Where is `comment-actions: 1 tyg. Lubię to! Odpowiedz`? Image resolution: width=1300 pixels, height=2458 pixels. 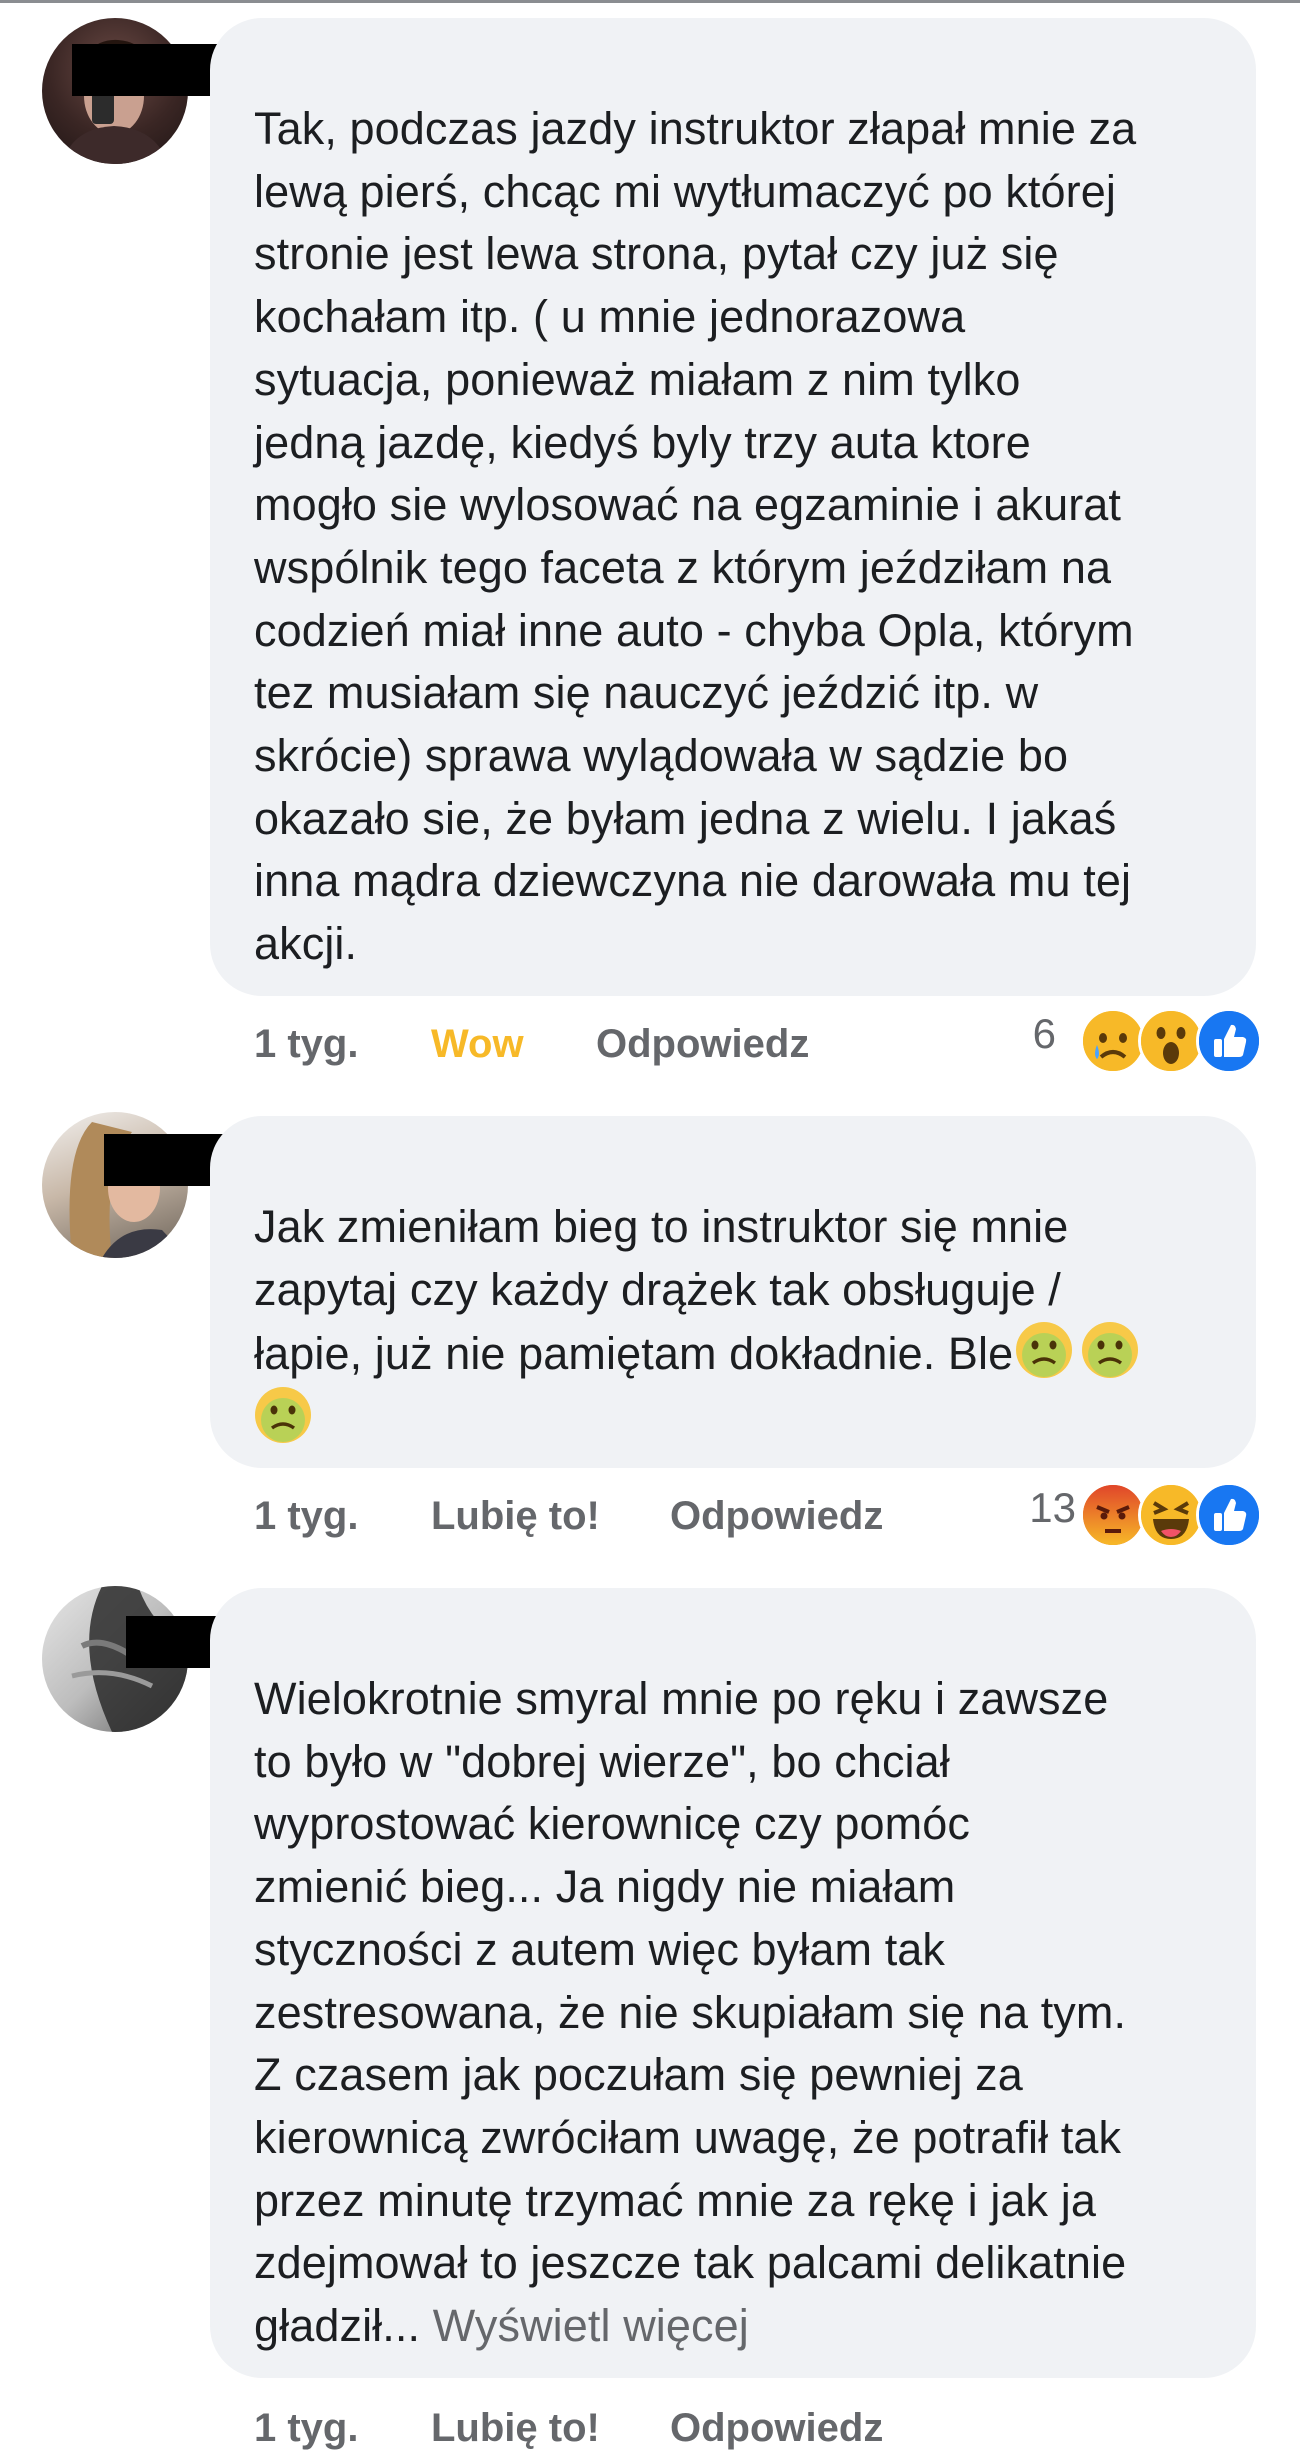 comment-actions: 1 tyg. Lubię to! Odpowiedz is located at coordinates (754, 2428).